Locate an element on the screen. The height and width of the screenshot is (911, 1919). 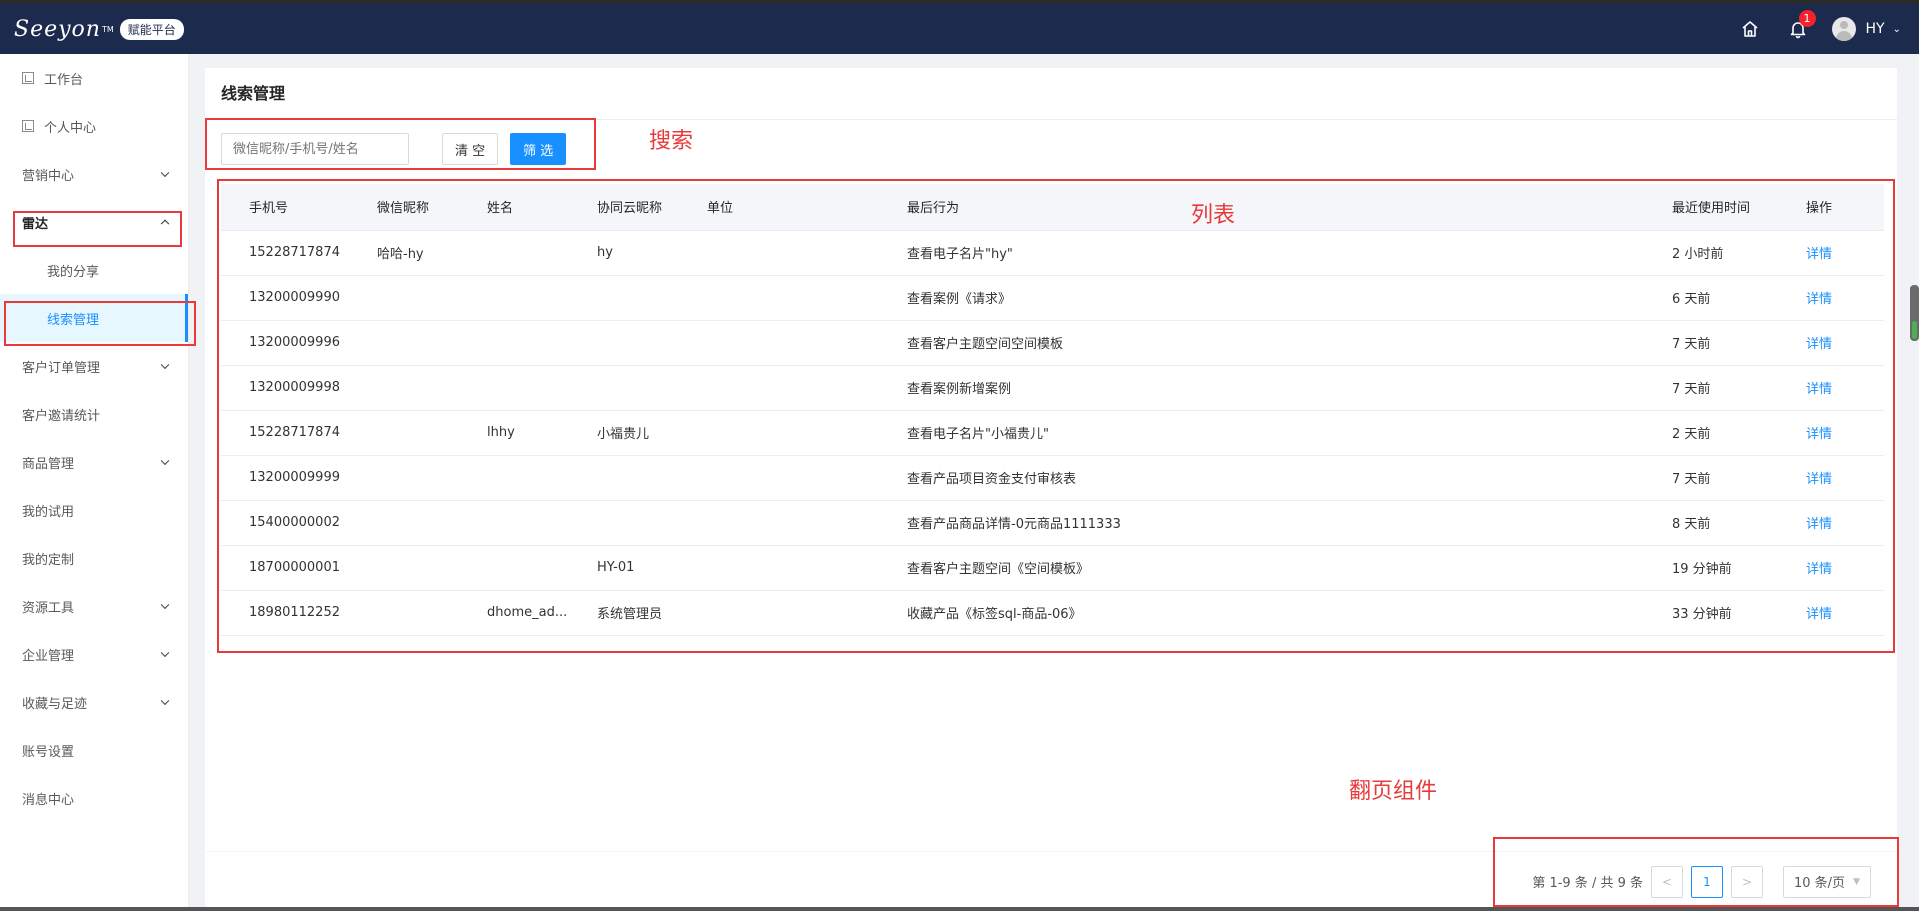
sidebar-item-label: 工作台 is located at coordinates (64, 80).